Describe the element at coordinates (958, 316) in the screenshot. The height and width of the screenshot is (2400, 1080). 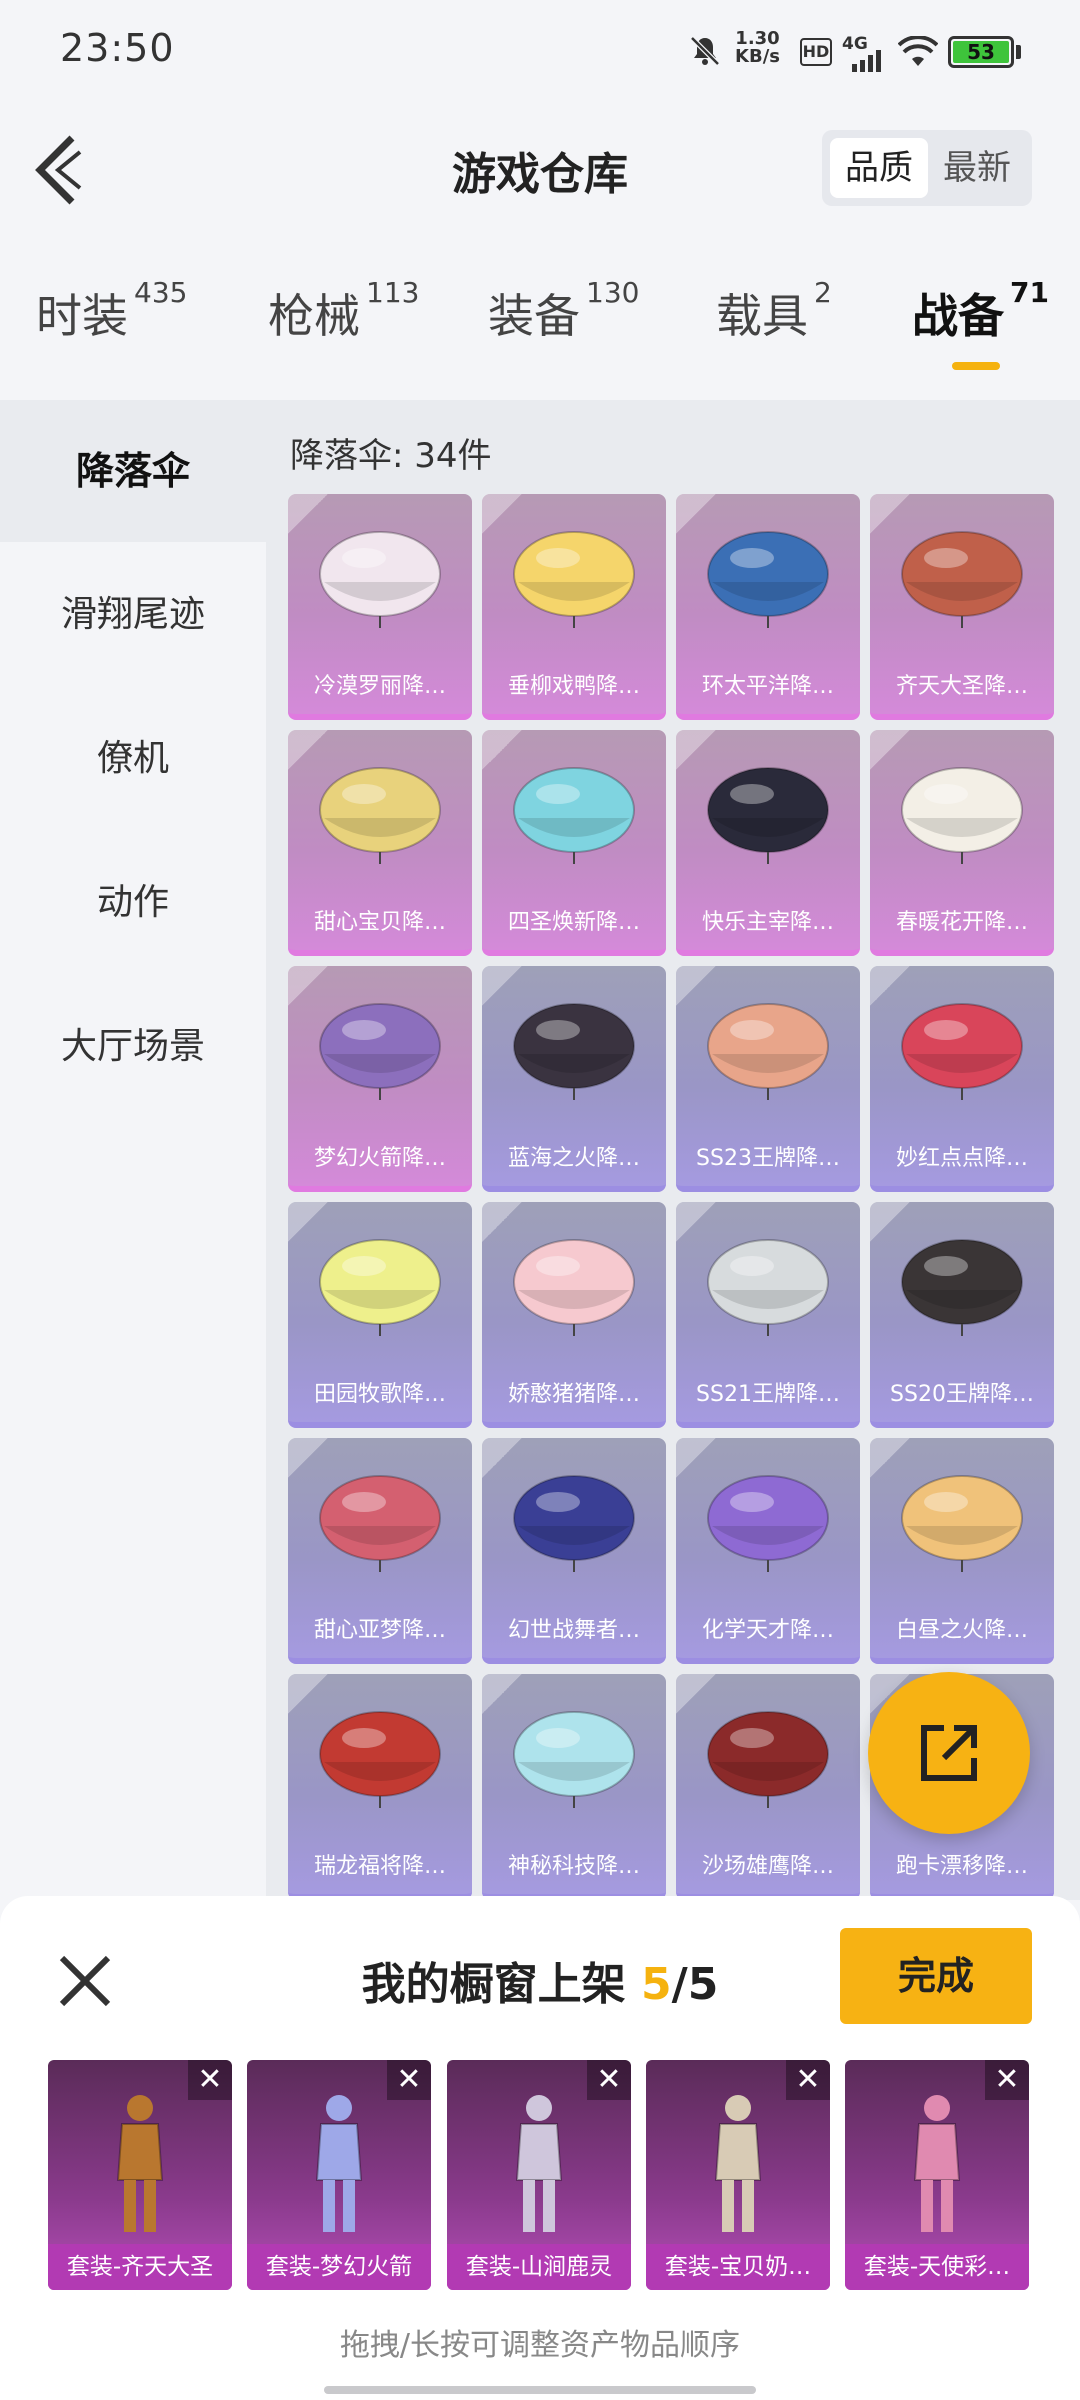
I see `tab-label: 战备` at that location.